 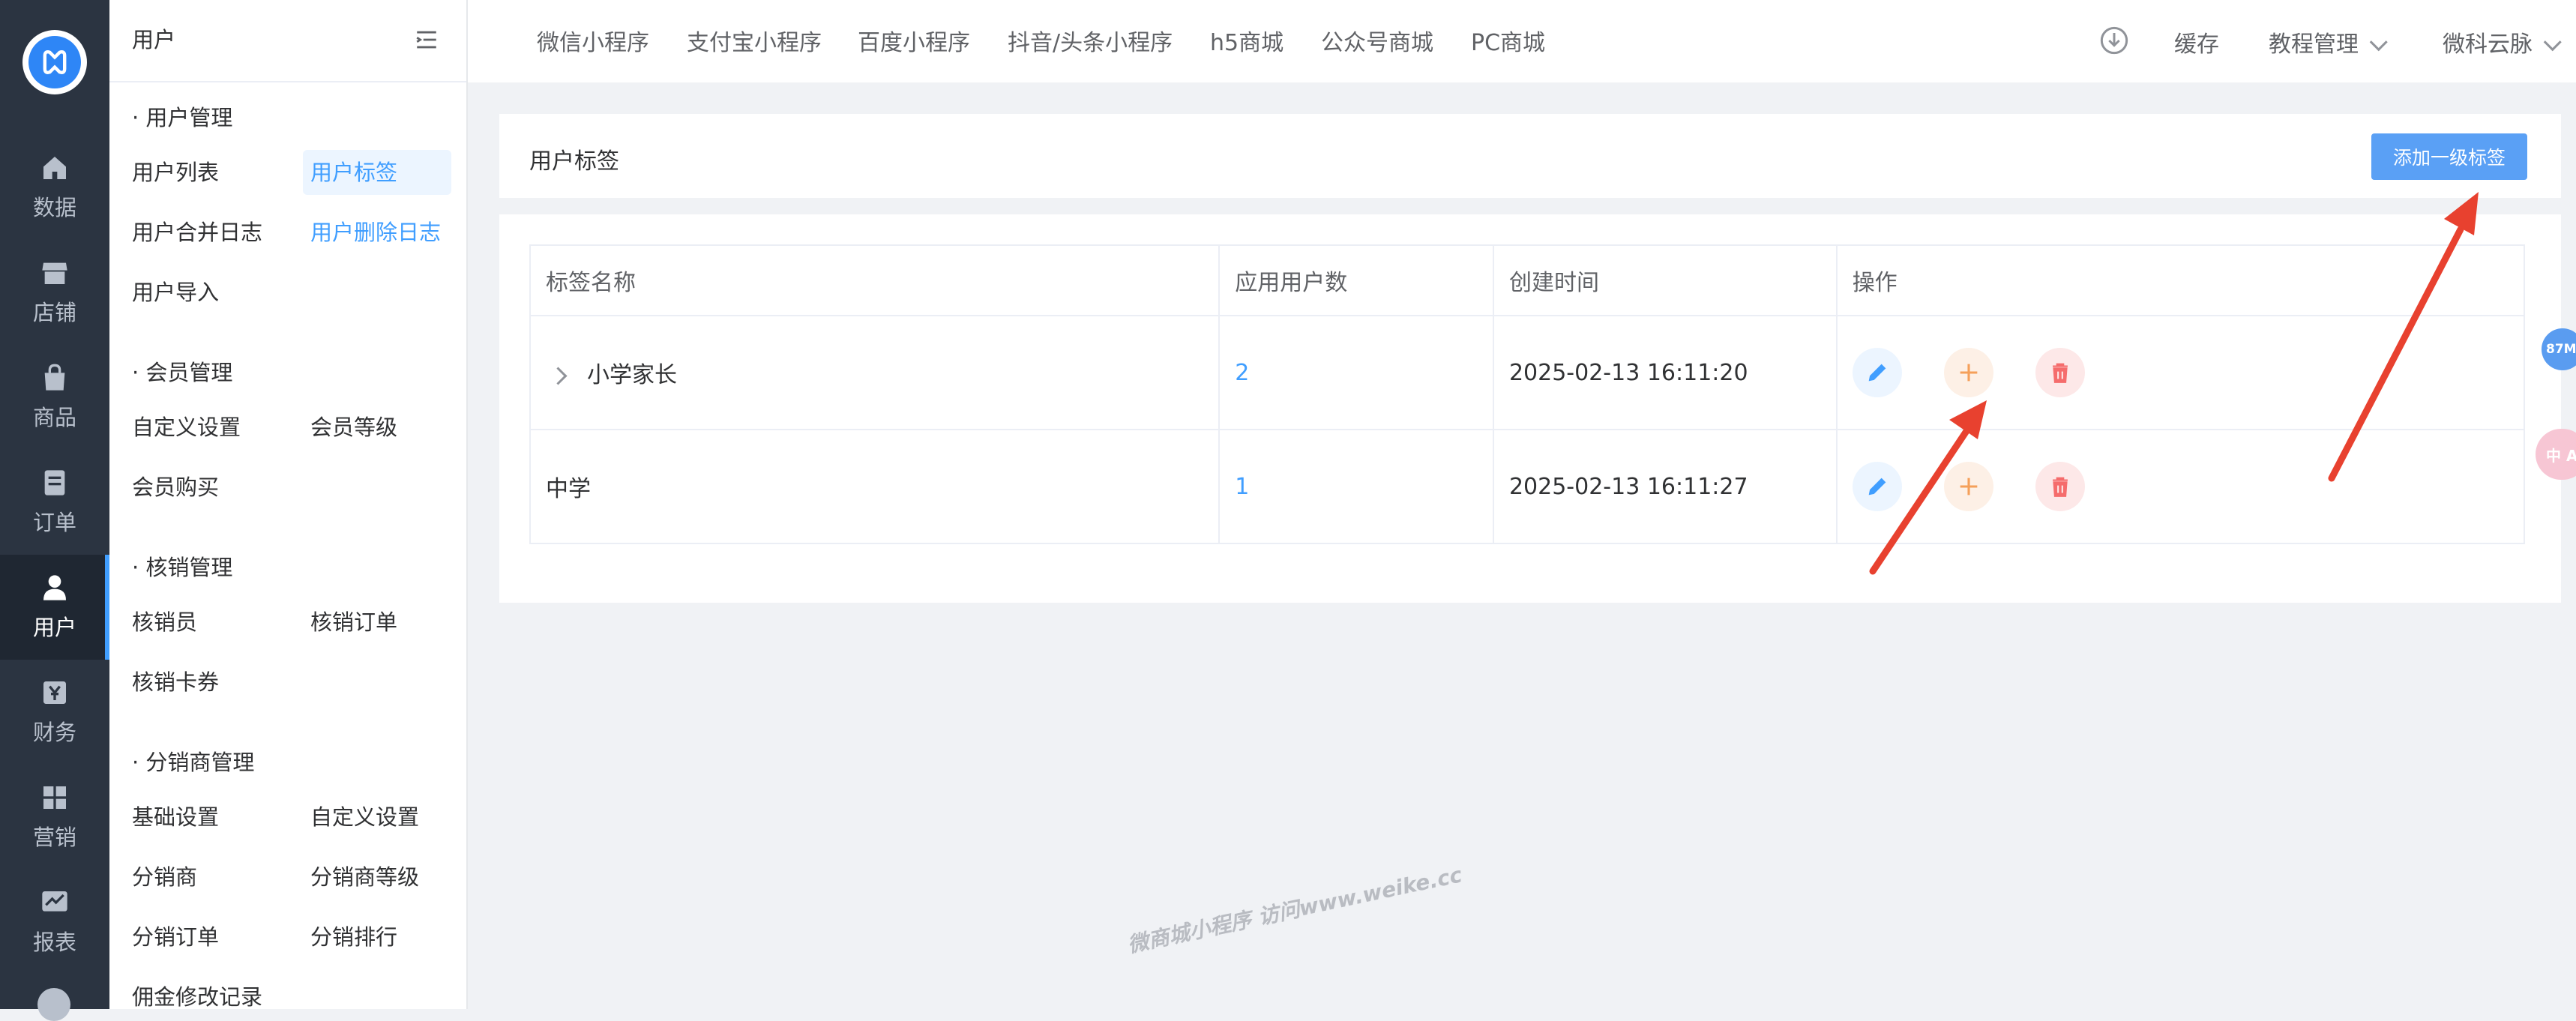 I want to click on app-logo, so click(x=54, y=62).